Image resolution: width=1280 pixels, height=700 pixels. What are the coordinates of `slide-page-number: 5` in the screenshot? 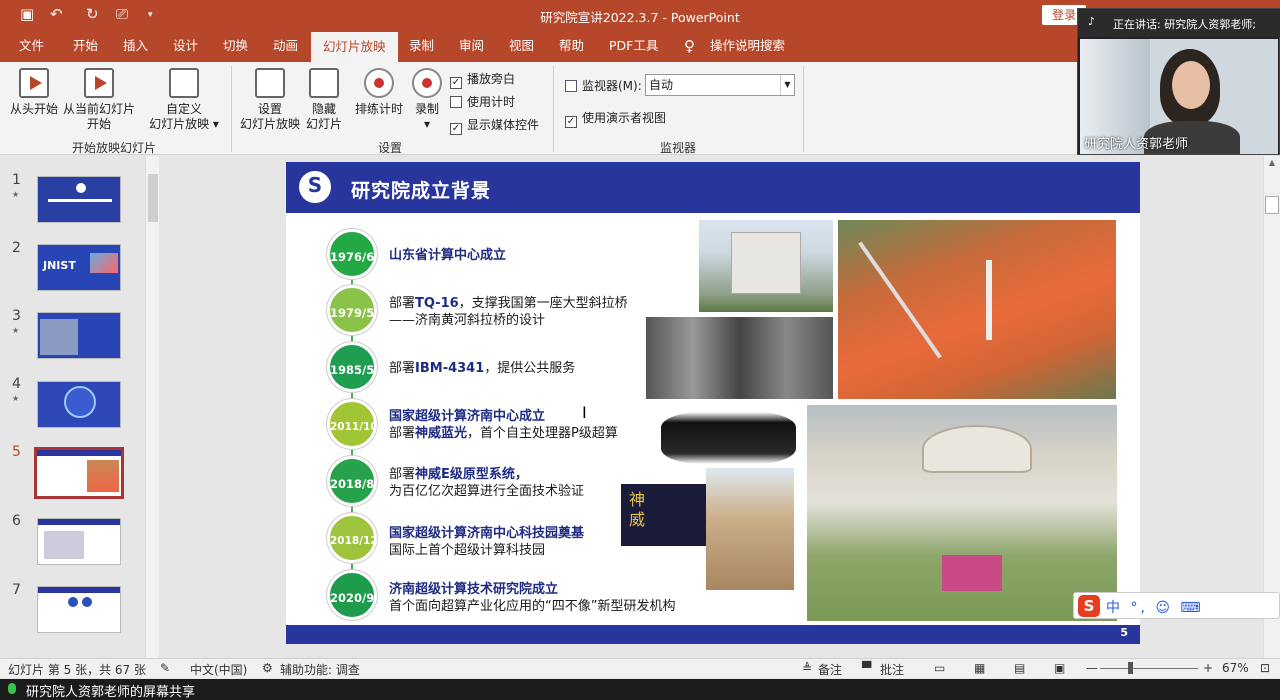 It's located at (1124, 632).